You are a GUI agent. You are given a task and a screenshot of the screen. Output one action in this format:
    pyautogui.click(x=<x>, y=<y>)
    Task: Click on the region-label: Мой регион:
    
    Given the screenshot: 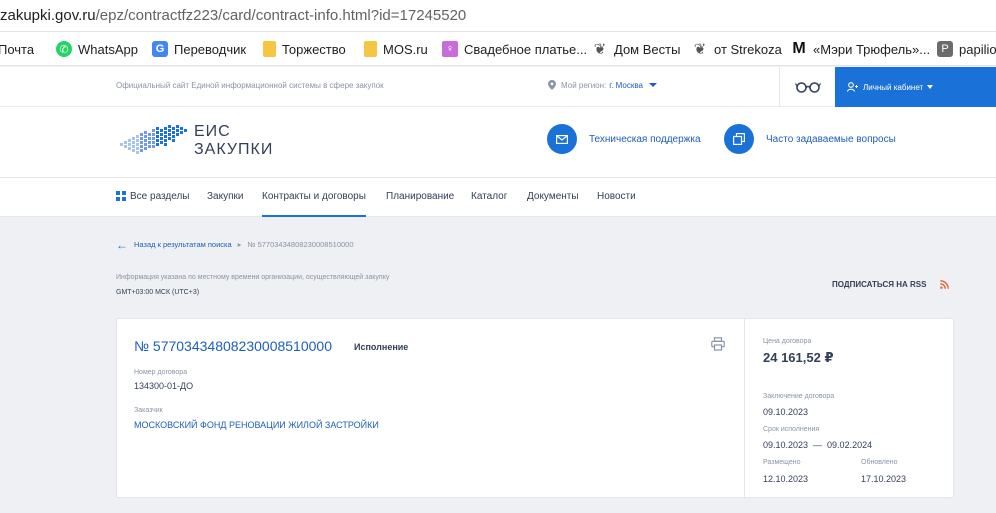 What is the action you would take?
    pyautogui.click(x=584, y=85)
    